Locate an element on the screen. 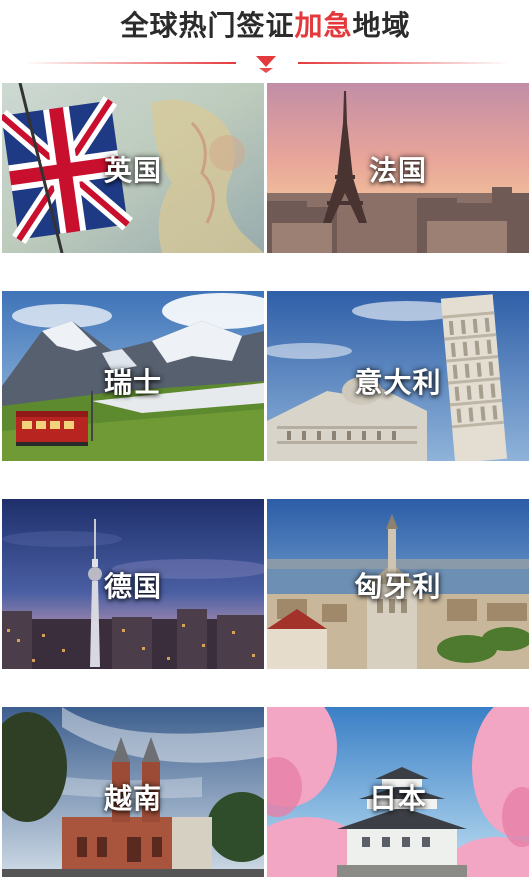 The width and height of the screenshot is (531, 881). region-card-japan: 日本 is located at coordinates (398, 792).